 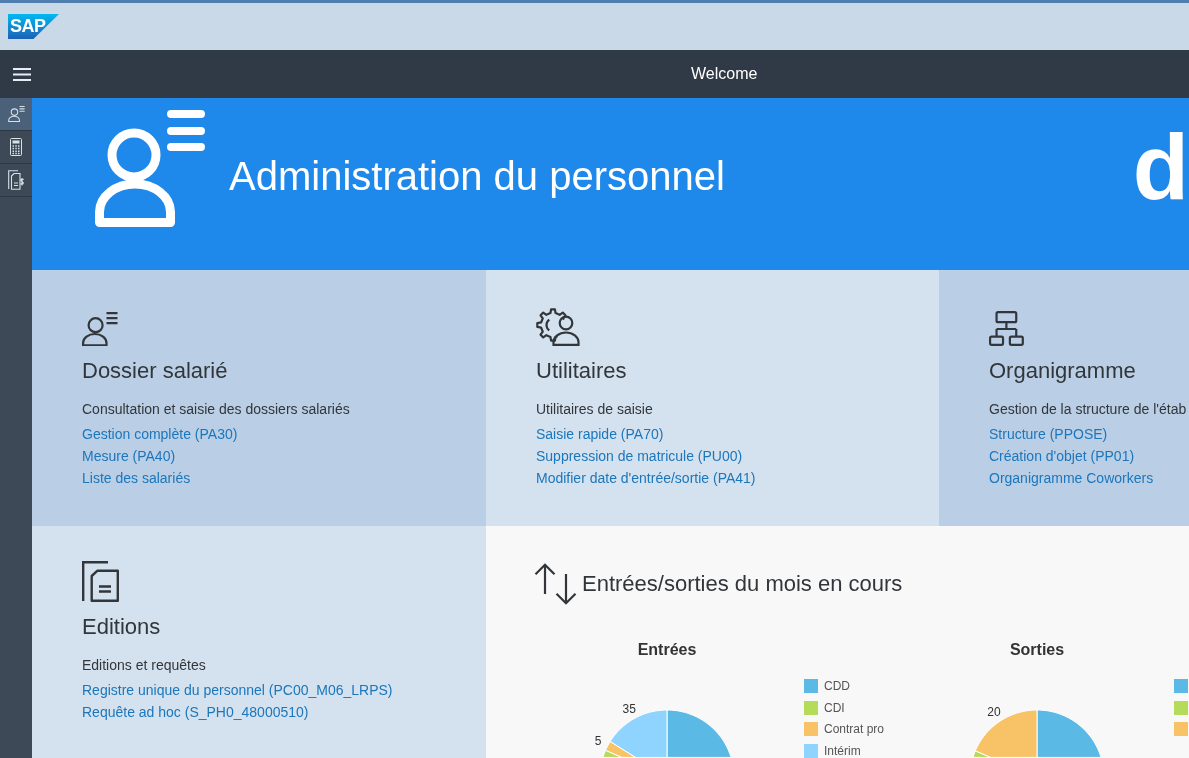 What do you see at coordinates (724, 74) in the screenshot?
I see `shell-title: Welcome` at bounding box center [724, 74].